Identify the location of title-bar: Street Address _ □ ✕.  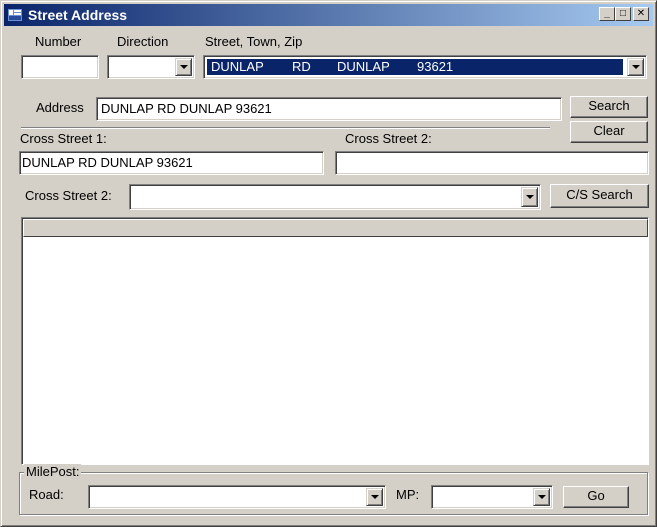
(328, 15).